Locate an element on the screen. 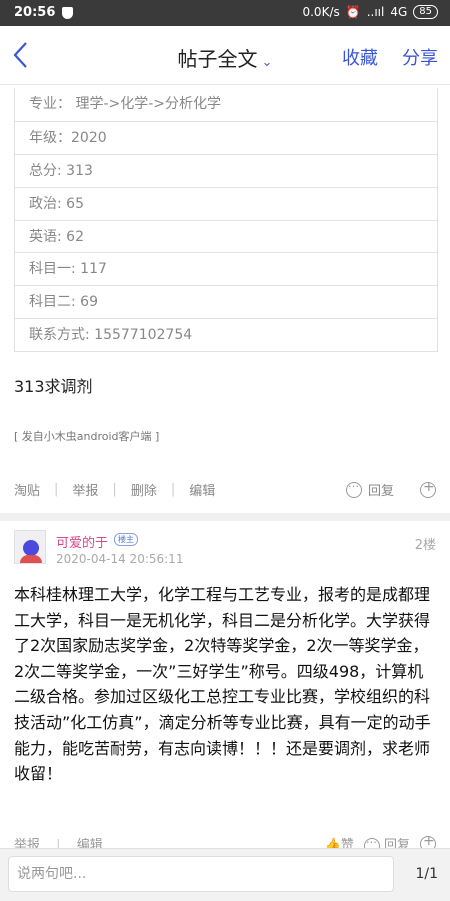 Image resolution: width=450 pixels, height=901 pixels. post-text: 313求调剂 is located at coordinates (53, 386).